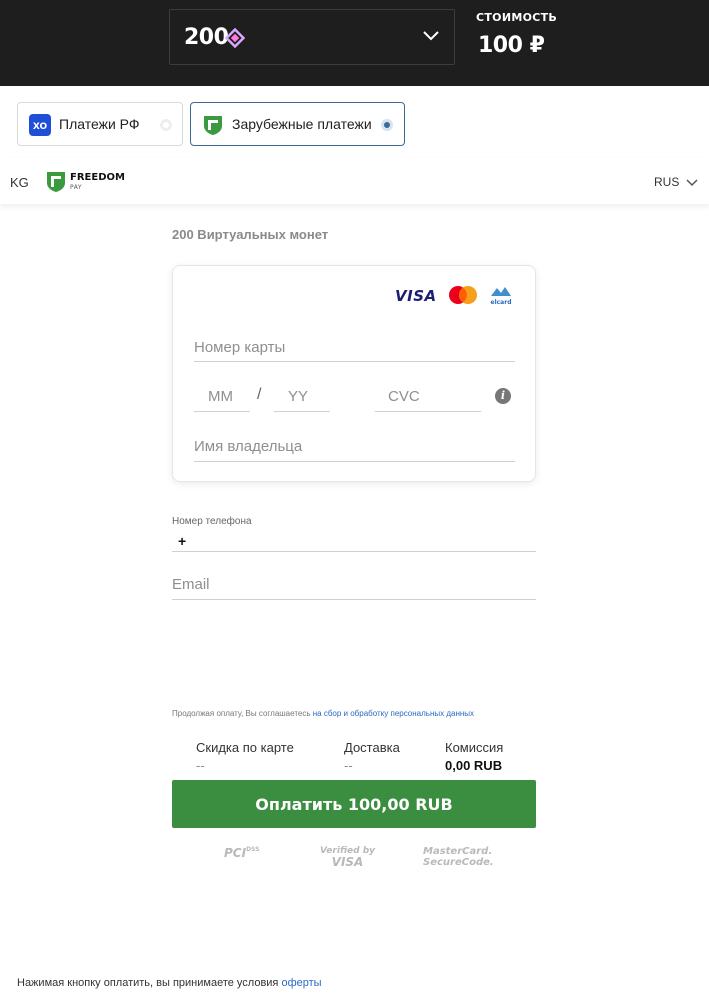 This screenshot has width=709, height=1000. I want to click on country-code: KG, so click(19, 182).